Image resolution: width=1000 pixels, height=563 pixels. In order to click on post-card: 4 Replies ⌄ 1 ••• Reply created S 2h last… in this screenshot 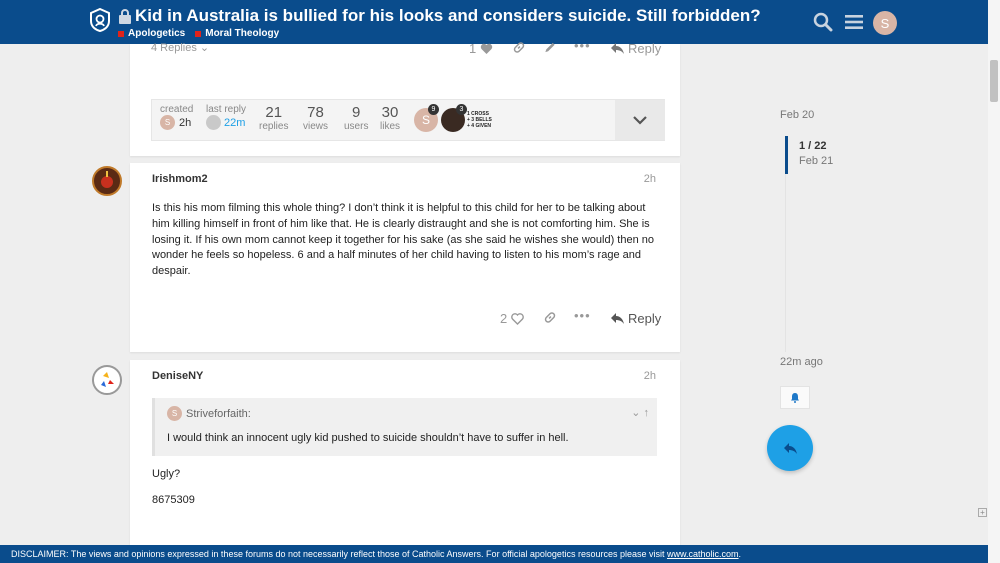, I will do `click(405, 97)`.